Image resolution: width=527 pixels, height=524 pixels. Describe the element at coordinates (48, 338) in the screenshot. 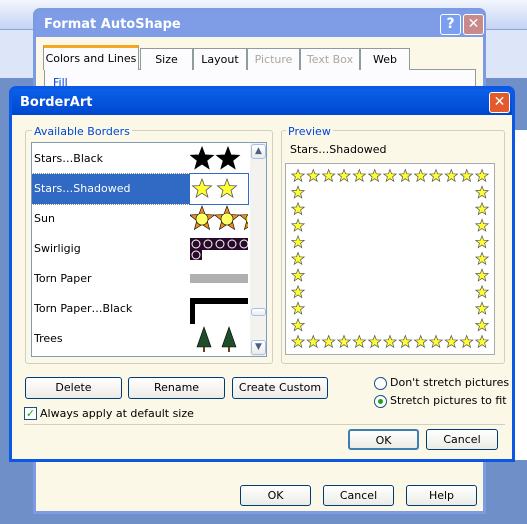

I see `border-item-label: Trees` at that location.